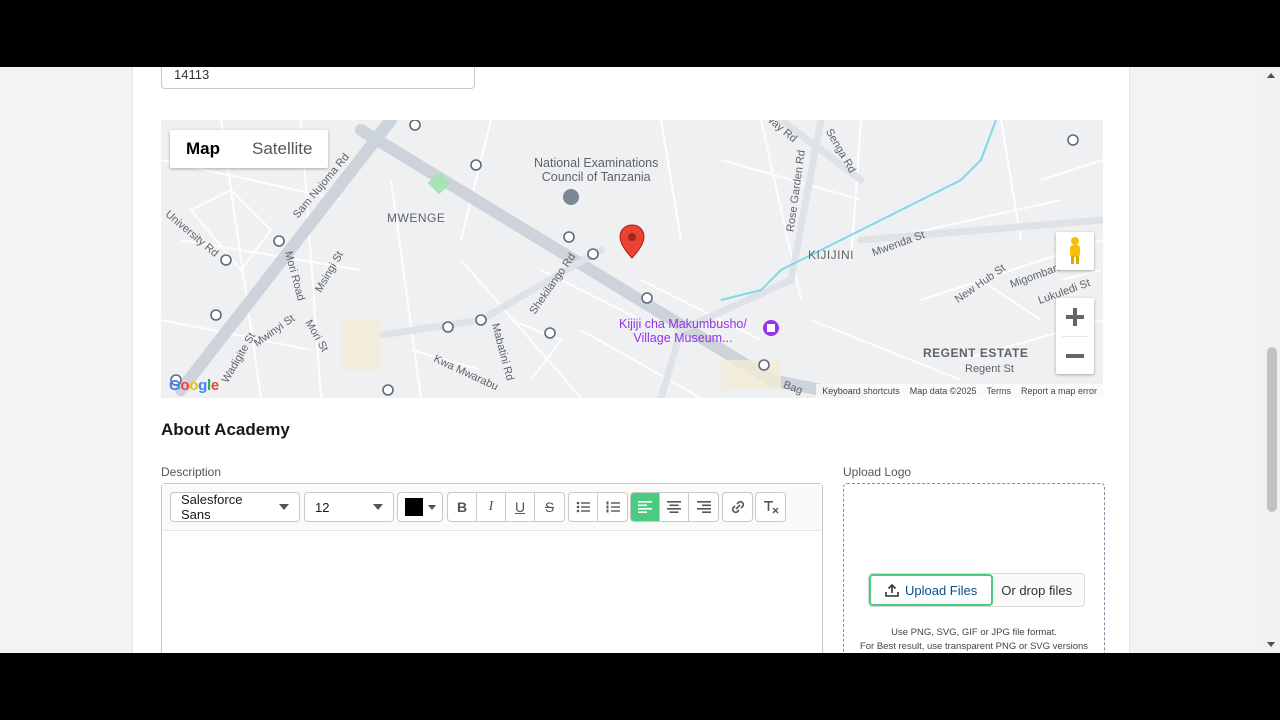 The image size is (1280, 720). I want to click on page-scrollbar, so click(1271, 360).